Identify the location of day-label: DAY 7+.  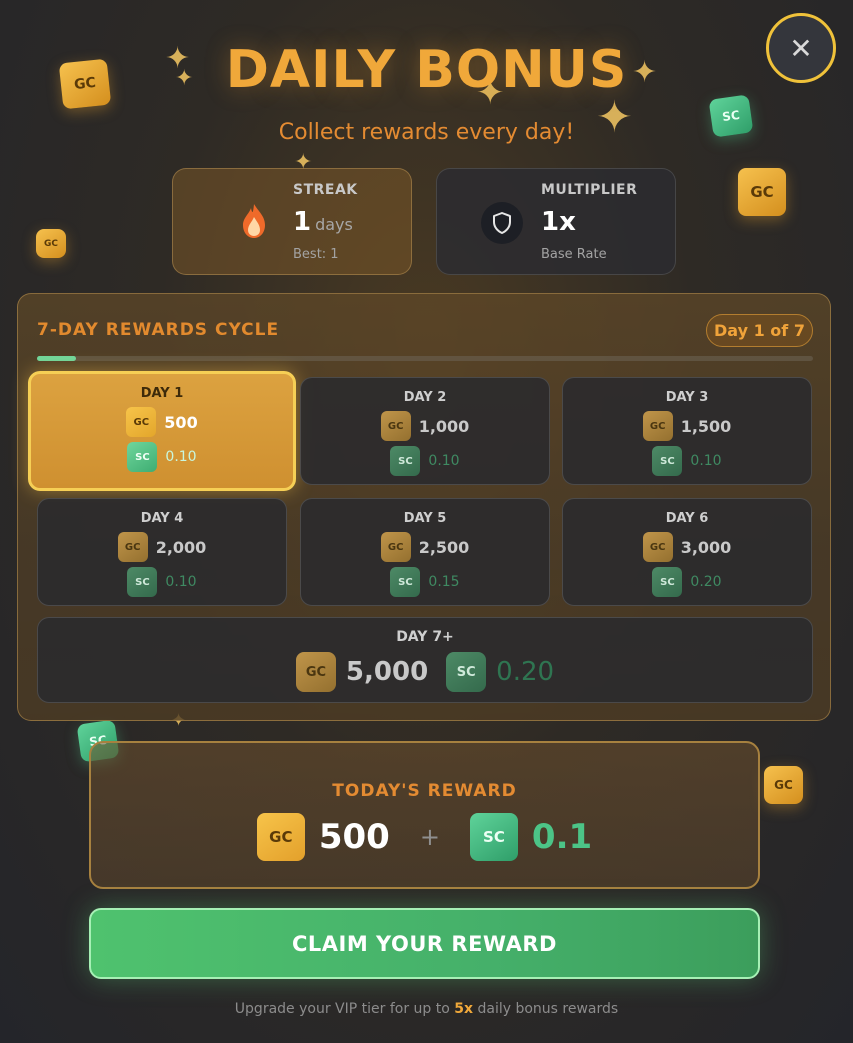
(425, 637).